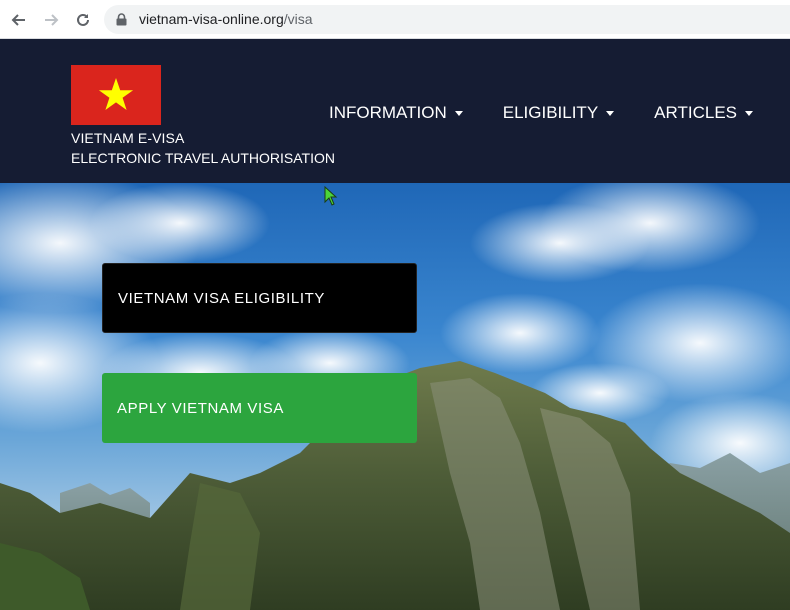  I want to click on vietnam-flag-logo, so click(116, 95).